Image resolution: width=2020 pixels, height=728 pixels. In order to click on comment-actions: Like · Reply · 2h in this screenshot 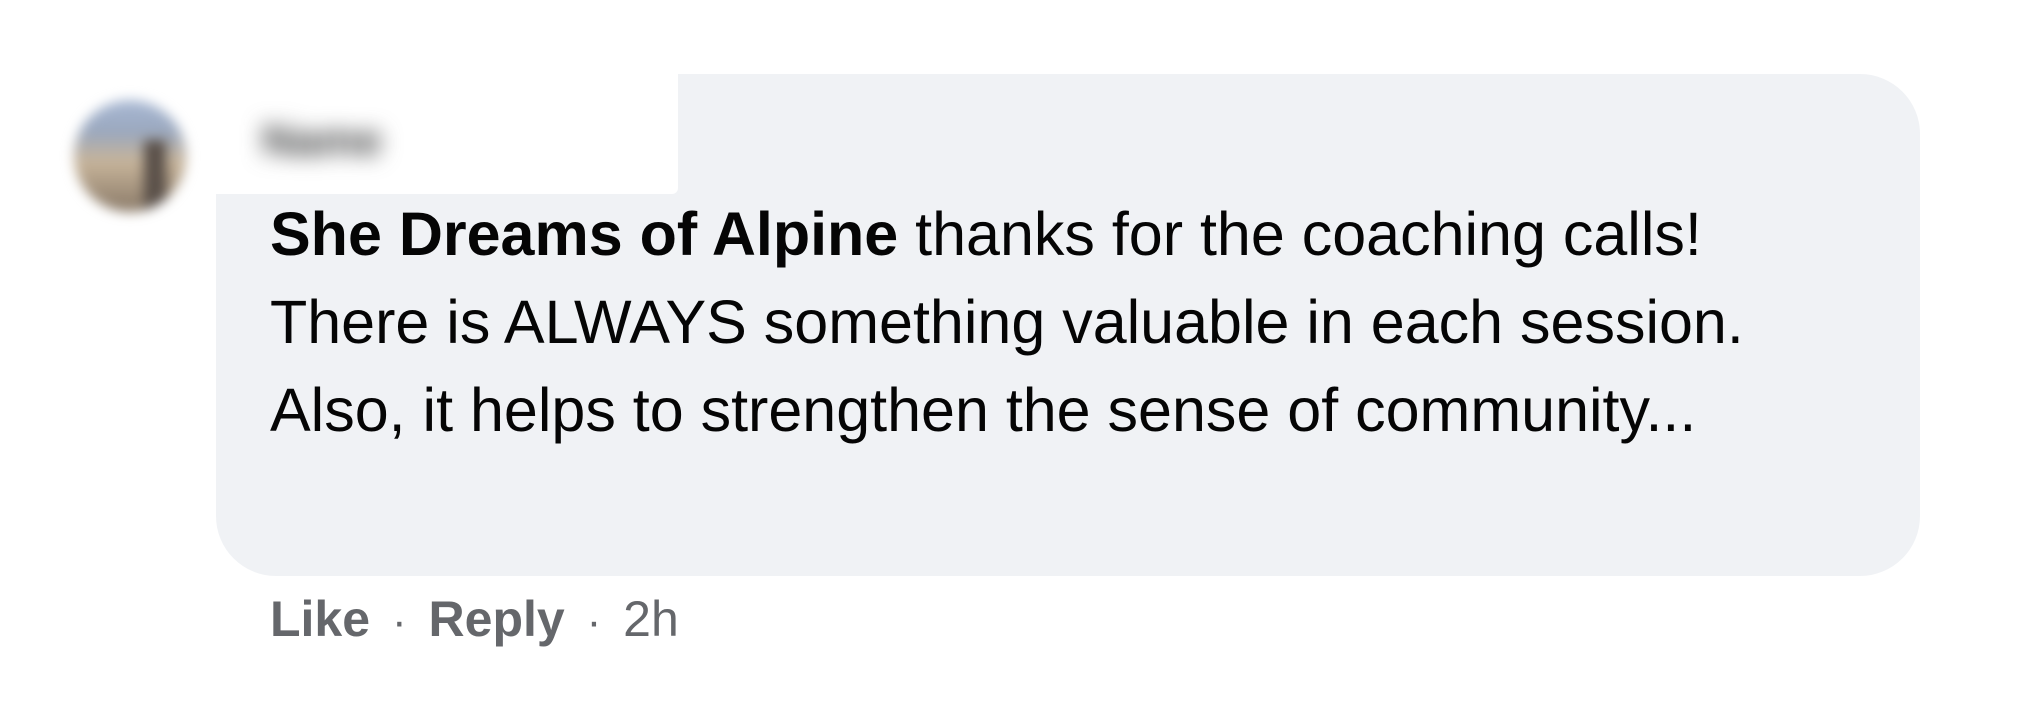, I will do `click(474, 619)`.